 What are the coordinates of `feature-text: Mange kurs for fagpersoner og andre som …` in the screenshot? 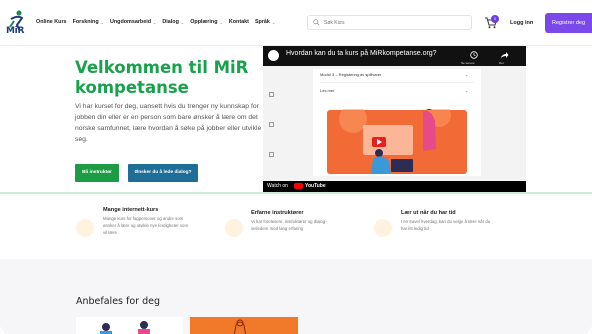 It's located at (146, 225).